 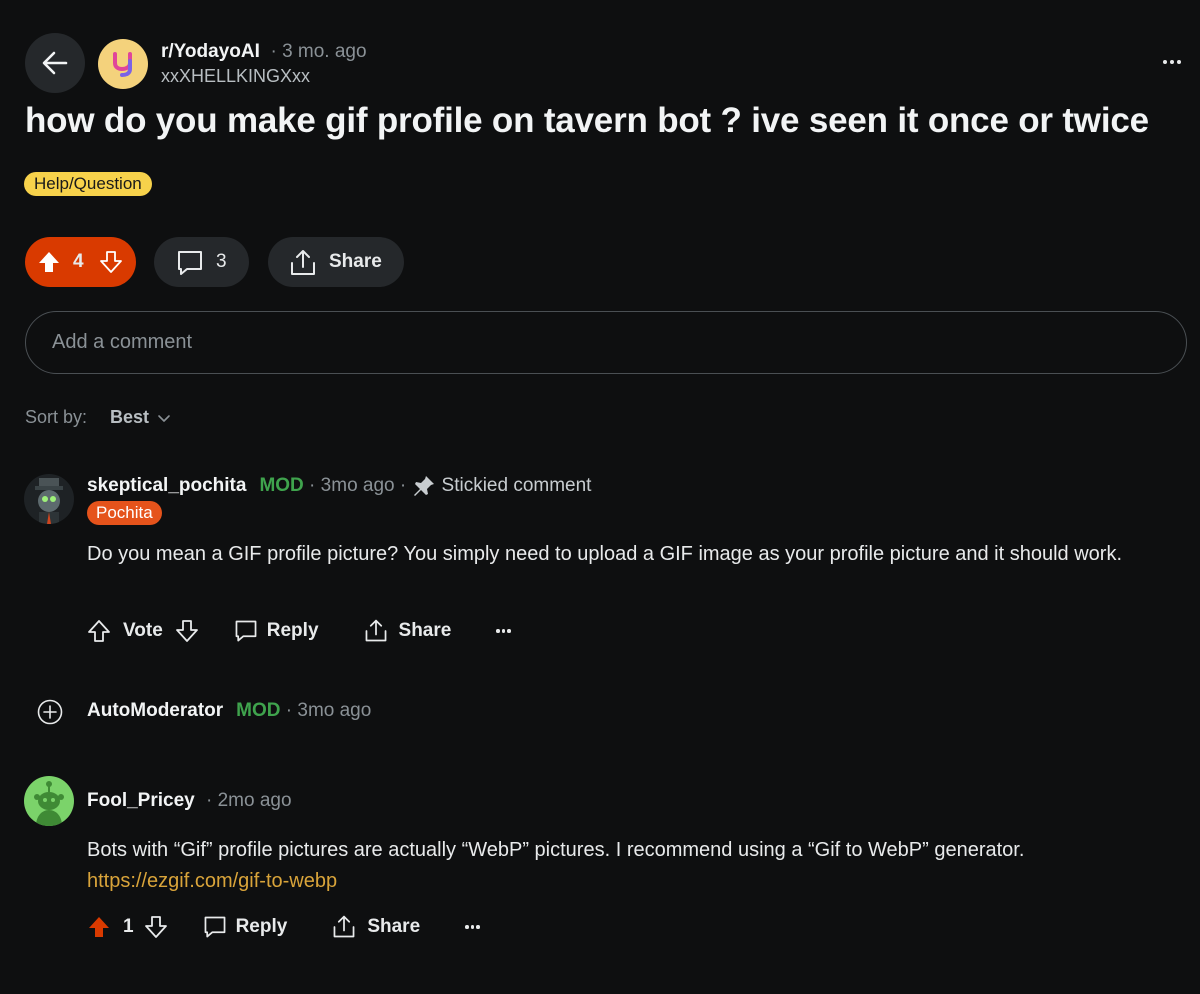 I want to click on sort-label: Sort by:, so click(x=56, y=417).